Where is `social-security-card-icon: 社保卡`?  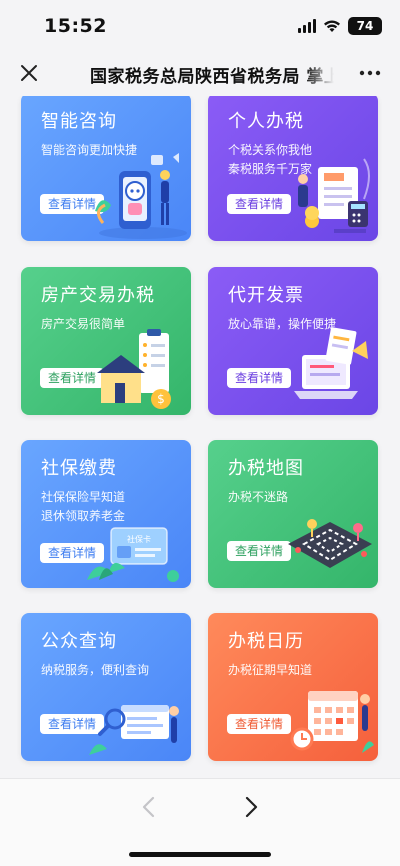
social-security-card-icon: 社保卡 is located at coordinates (133, 554).